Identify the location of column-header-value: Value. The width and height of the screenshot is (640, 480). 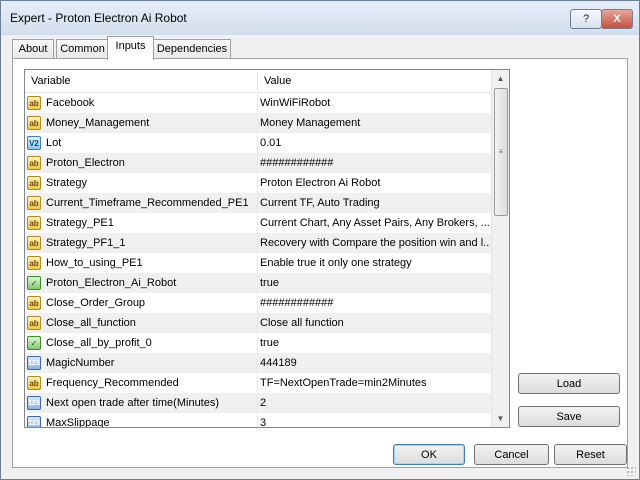
(374, 81).